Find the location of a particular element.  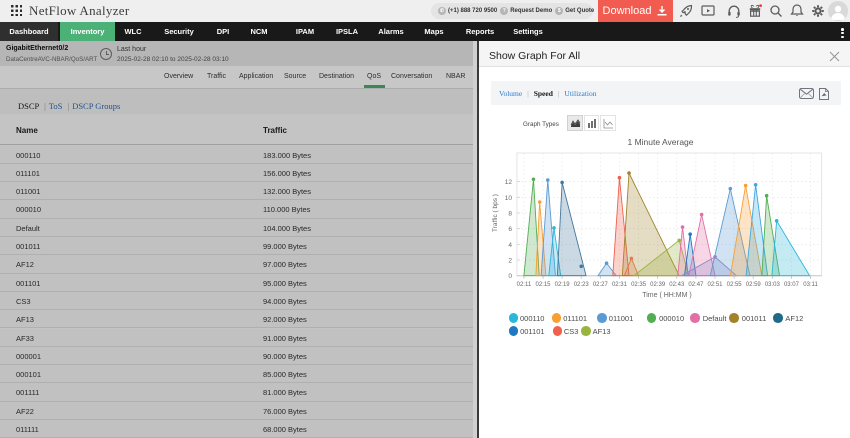

svg-text: 03:03 is located at coordinates (773, 285).